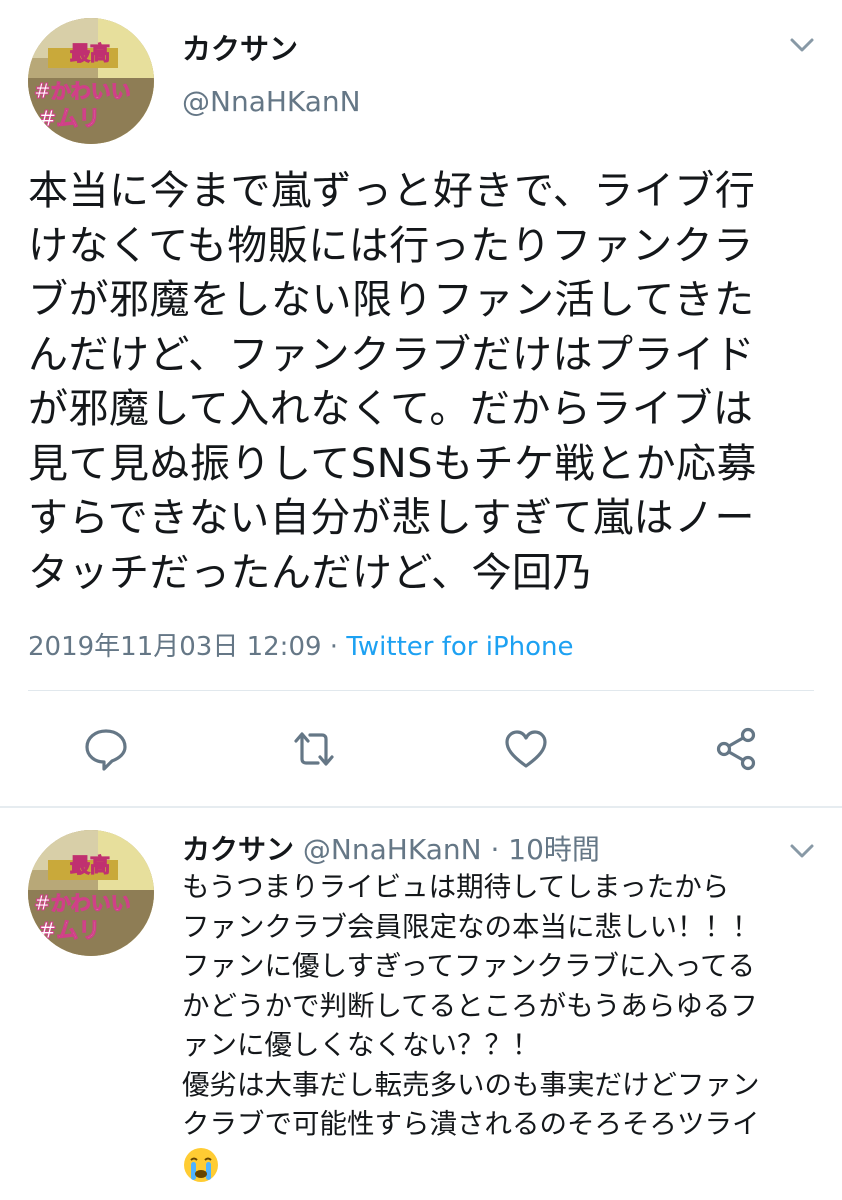  I want to click on reply-user-handle: @NnaHKanN, so click(392, 849).